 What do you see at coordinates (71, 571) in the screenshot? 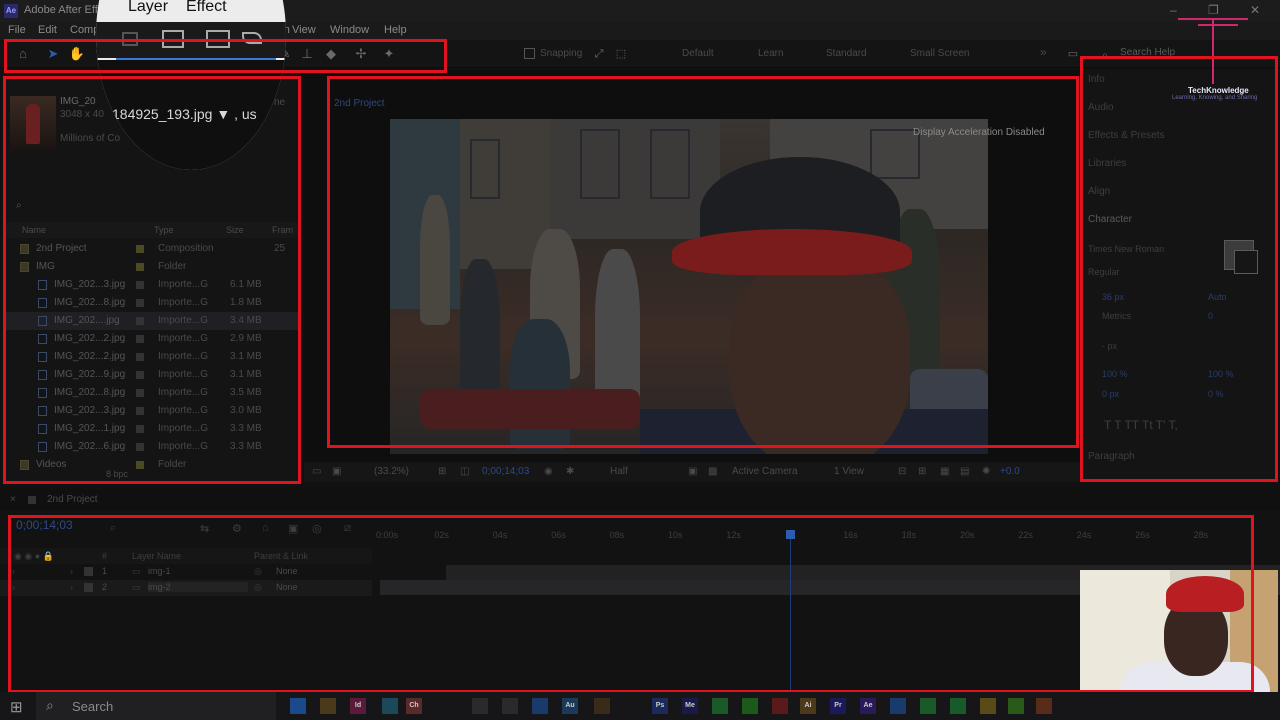
I see `expand-layer-icon: ›` at bounding box center [71, 571].